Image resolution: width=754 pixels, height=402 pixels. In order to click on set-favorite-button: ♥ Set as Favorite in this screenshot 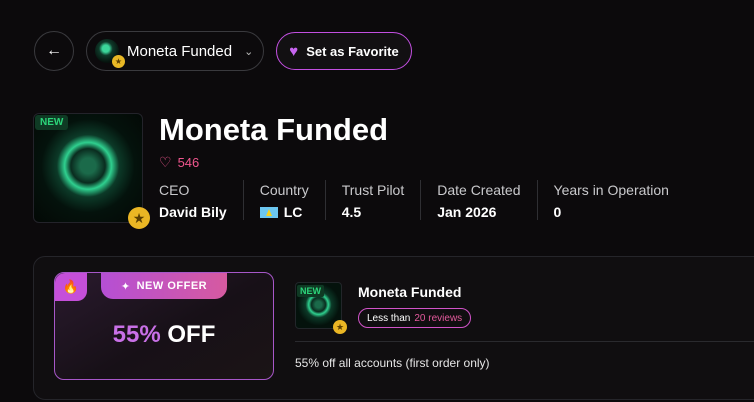, I will do `click(344, 51)`.